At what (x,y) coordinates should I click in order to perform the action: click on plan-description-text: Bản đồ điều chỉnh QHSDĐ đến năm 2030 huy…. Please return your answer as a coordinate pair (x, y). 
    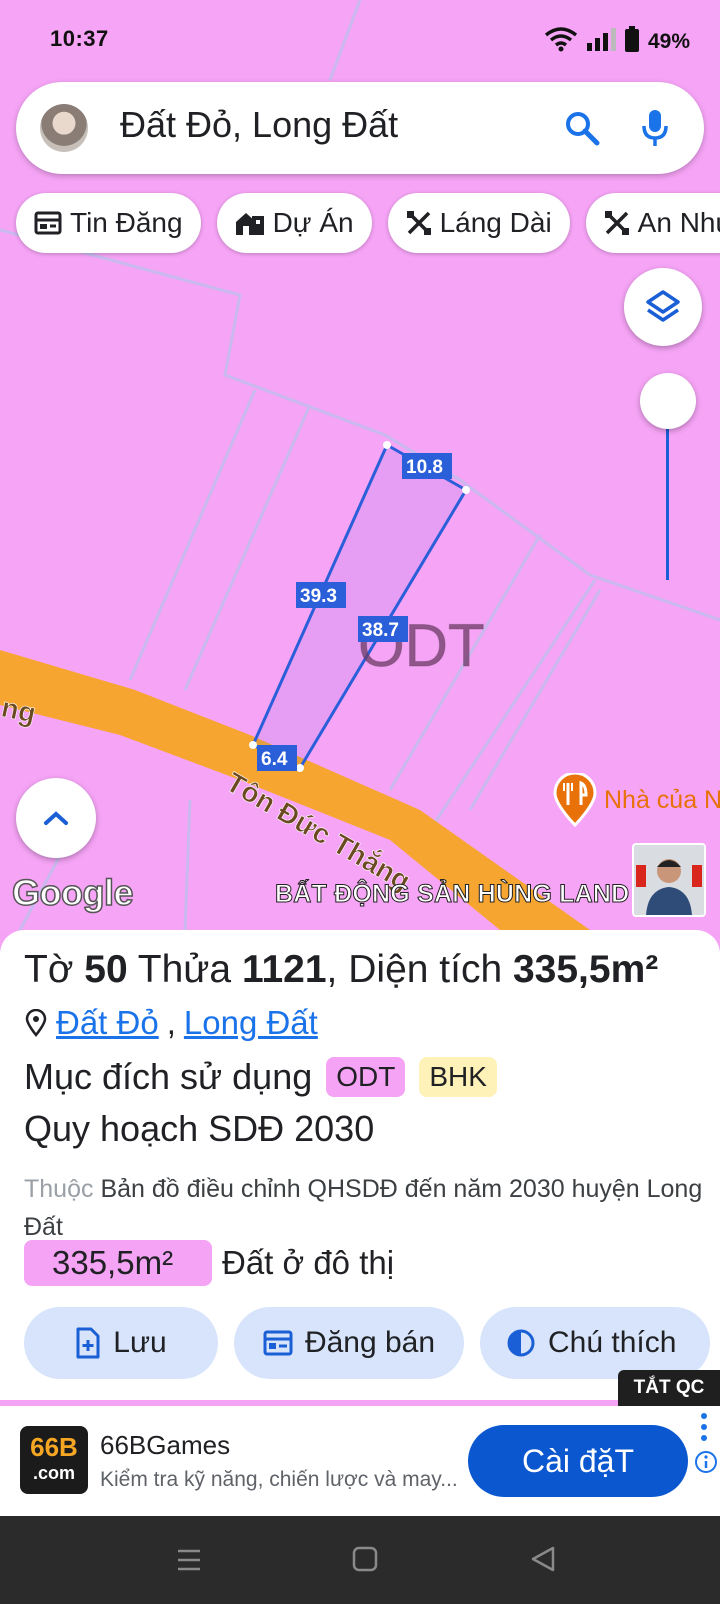
    Looking at the image, I should click on (363, 1208).